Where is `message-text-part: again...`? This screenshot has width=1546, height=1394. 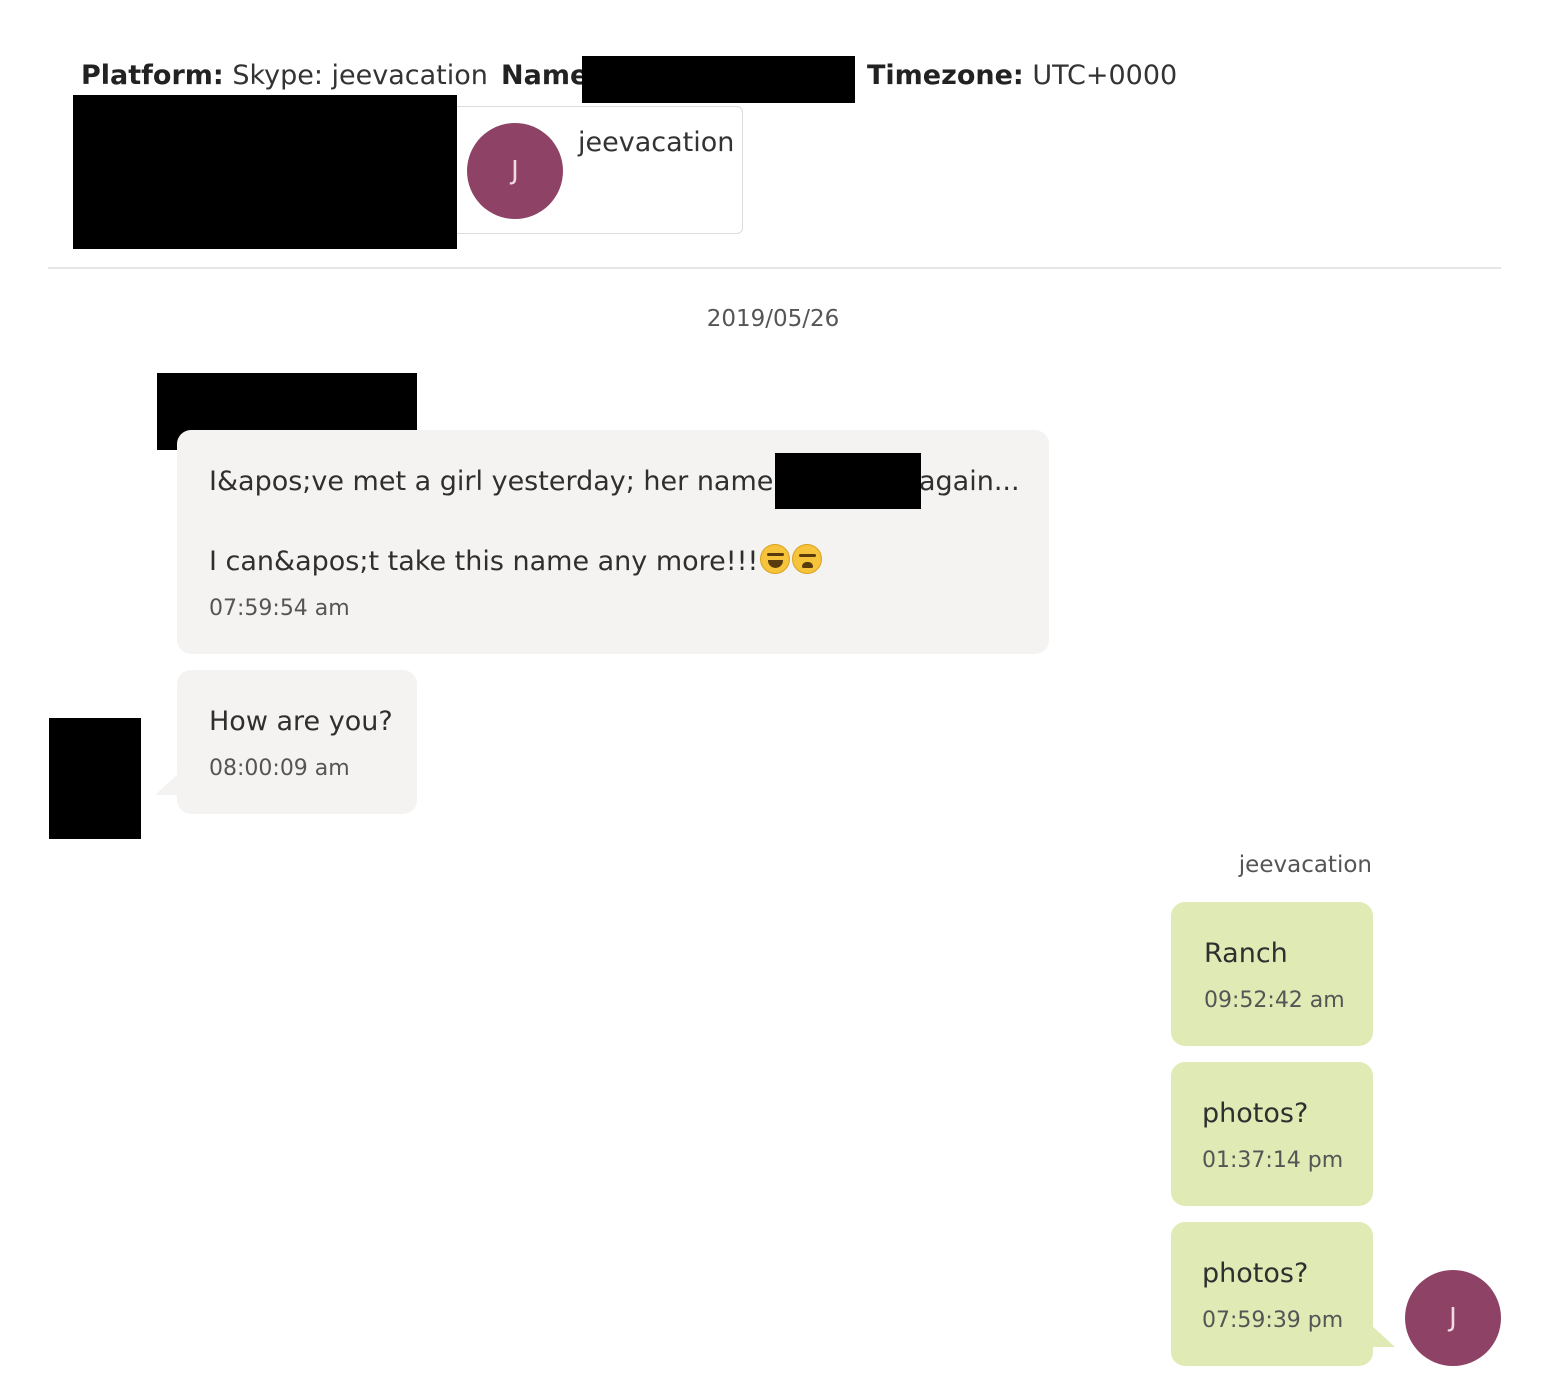 message-text-part: again... is located at coordinates (969, 481).